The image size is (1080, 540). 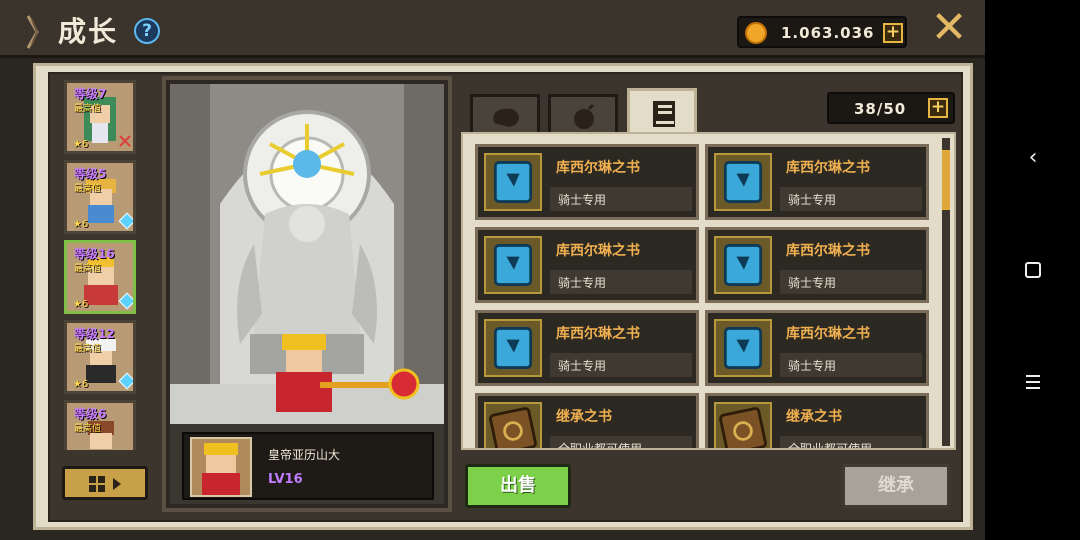 I want to click on inherit-button: 继承, so click(x=896, y=486).